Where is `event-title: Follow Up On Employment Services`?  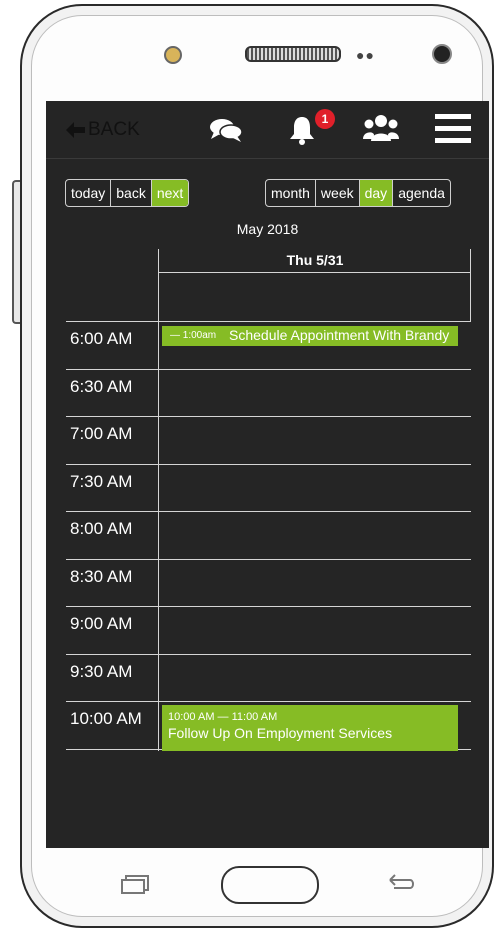
event-title: Follow Up On Employment Services is located at coordinates (280, 733).